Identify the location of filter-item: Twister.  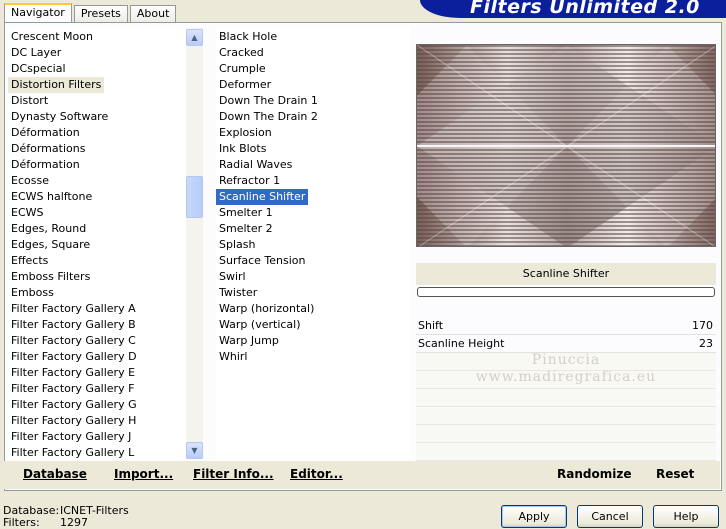
(313, 293).